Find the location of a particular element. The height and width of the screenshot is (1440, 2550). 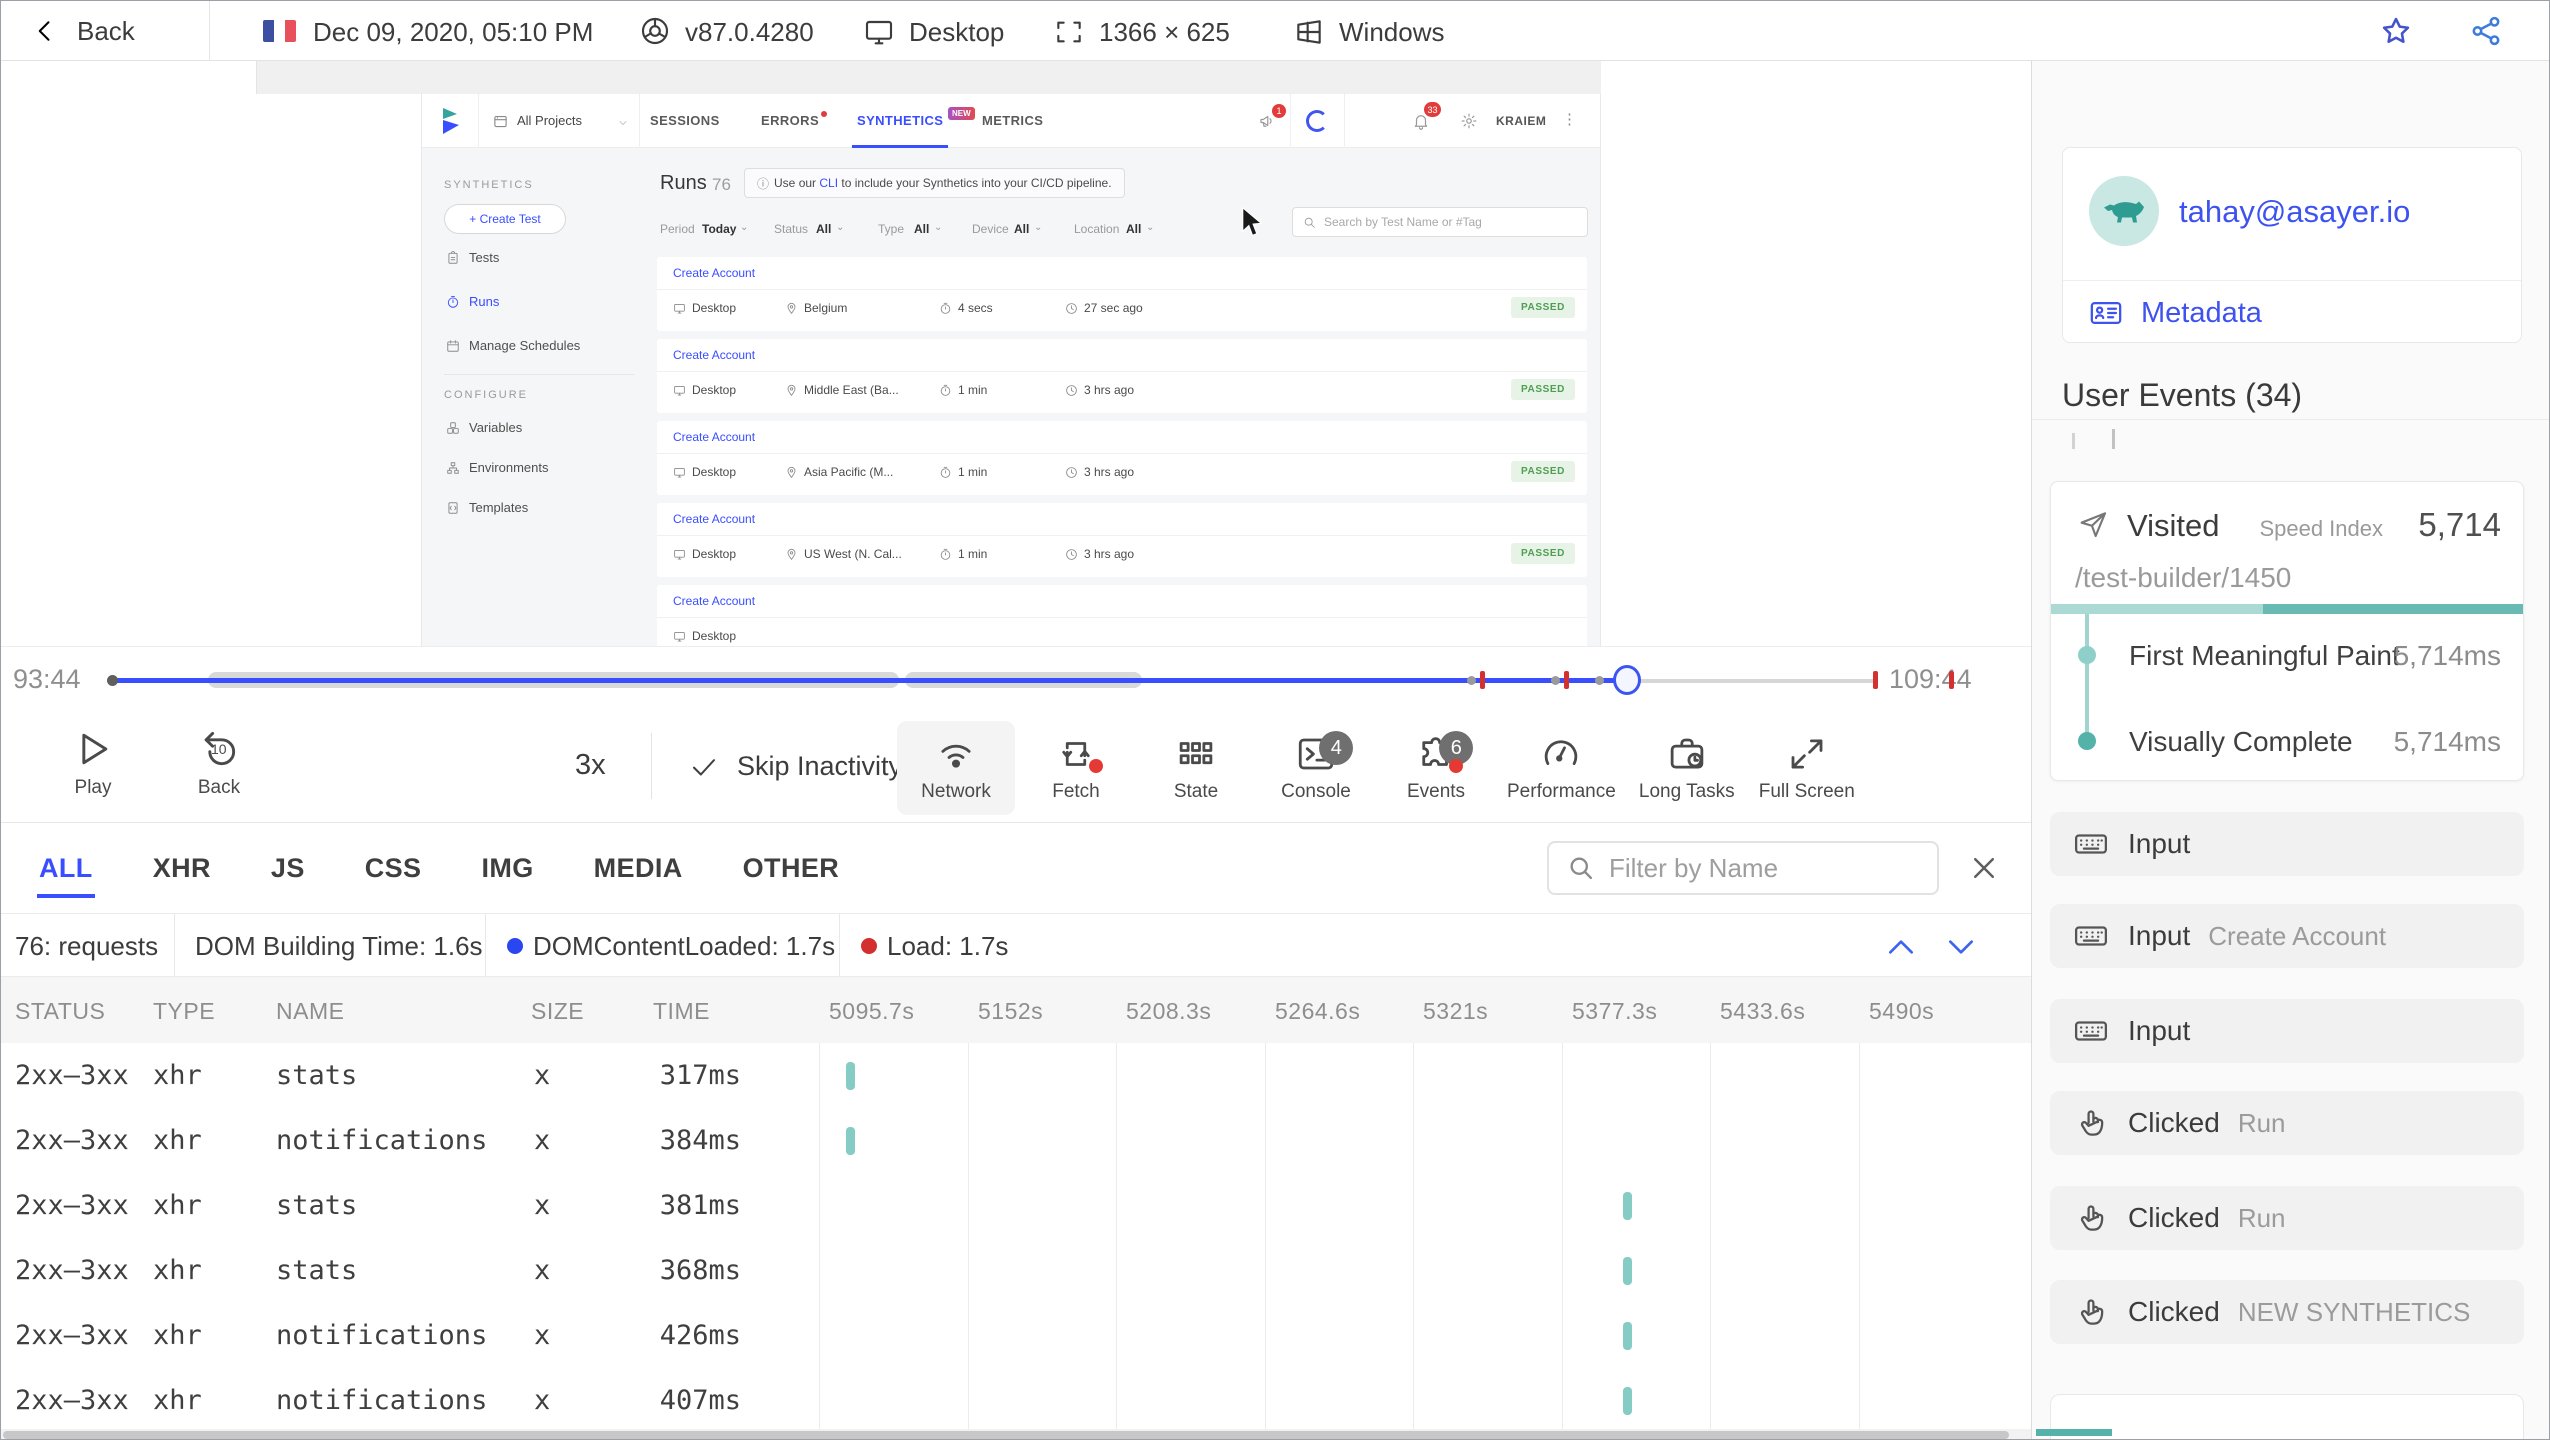

filter-location-label: Location is located at coordinates (1097, 229).